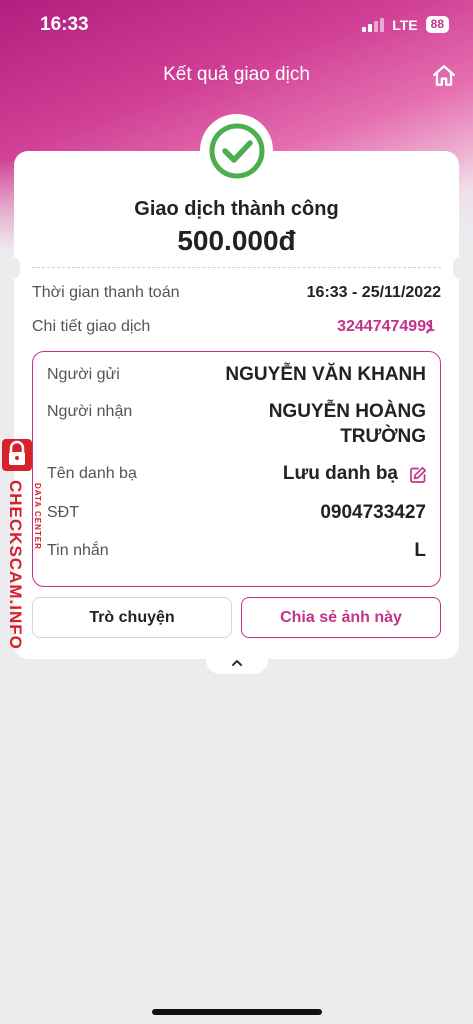 The image size is (473, 1024). What do you see at coordinates (37, 516) in the screenshot?
I see `watermark-subtext: DATA CENTER` at bounding box center [37, 516].